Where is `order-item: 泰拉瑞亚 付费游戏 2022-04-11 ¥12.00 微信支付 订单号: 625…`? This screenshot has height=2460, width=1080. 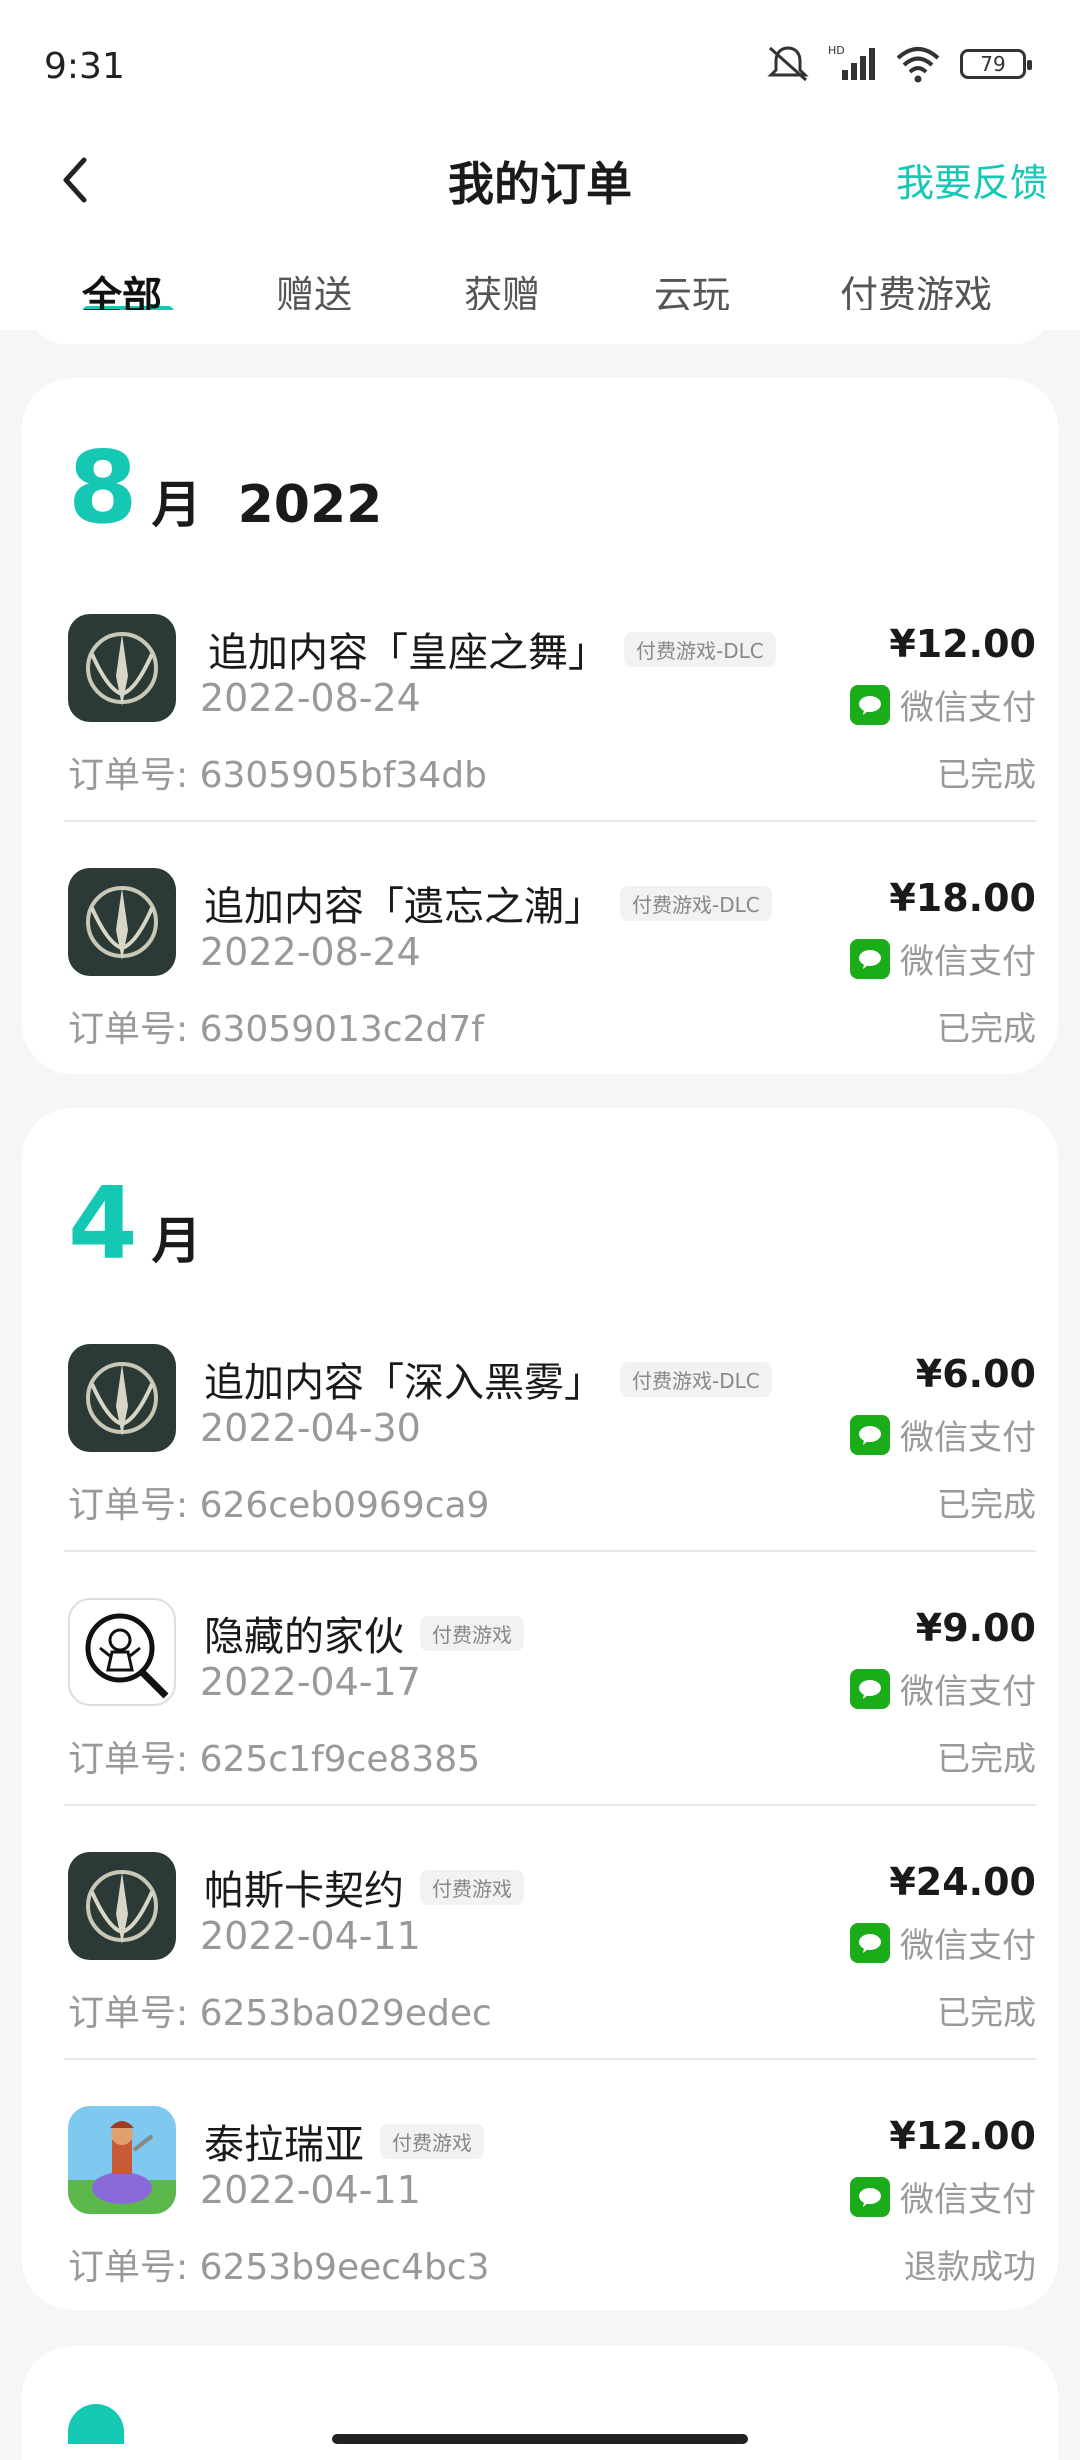
order-item: 泰拉瑞亚 付费游戏 2022-04-11 ¥12.00 微信支付 订单号: 625… is located at coordinates (552, 2232).